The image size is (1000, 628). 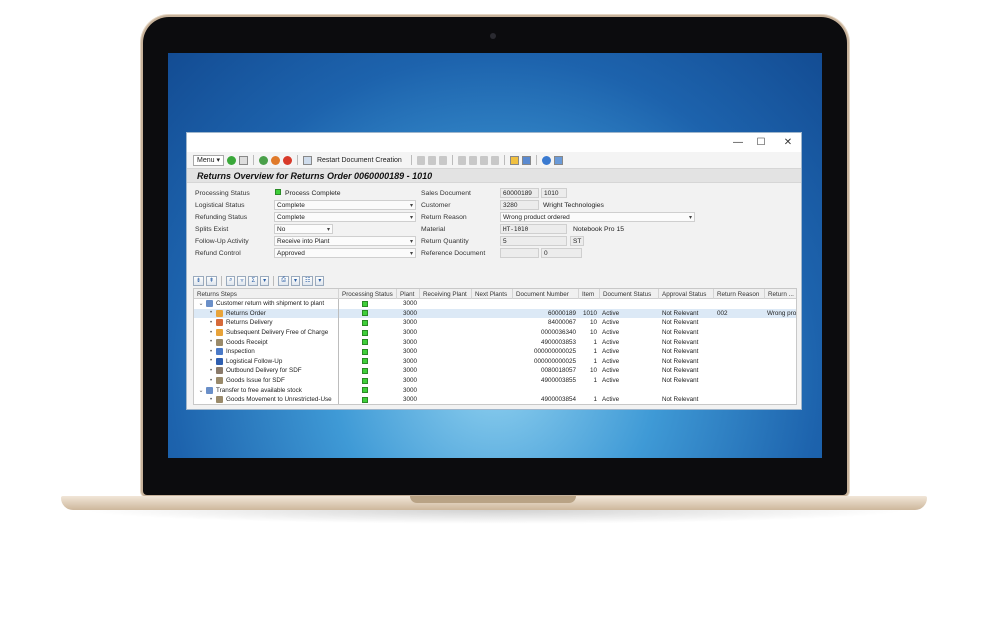 I want to click on grid-toolbar: ⇟ ⇞ ⌕ ▿ Σ ▾ ⎙ ▾ ☷ ▾, so click(x=259, y=280).